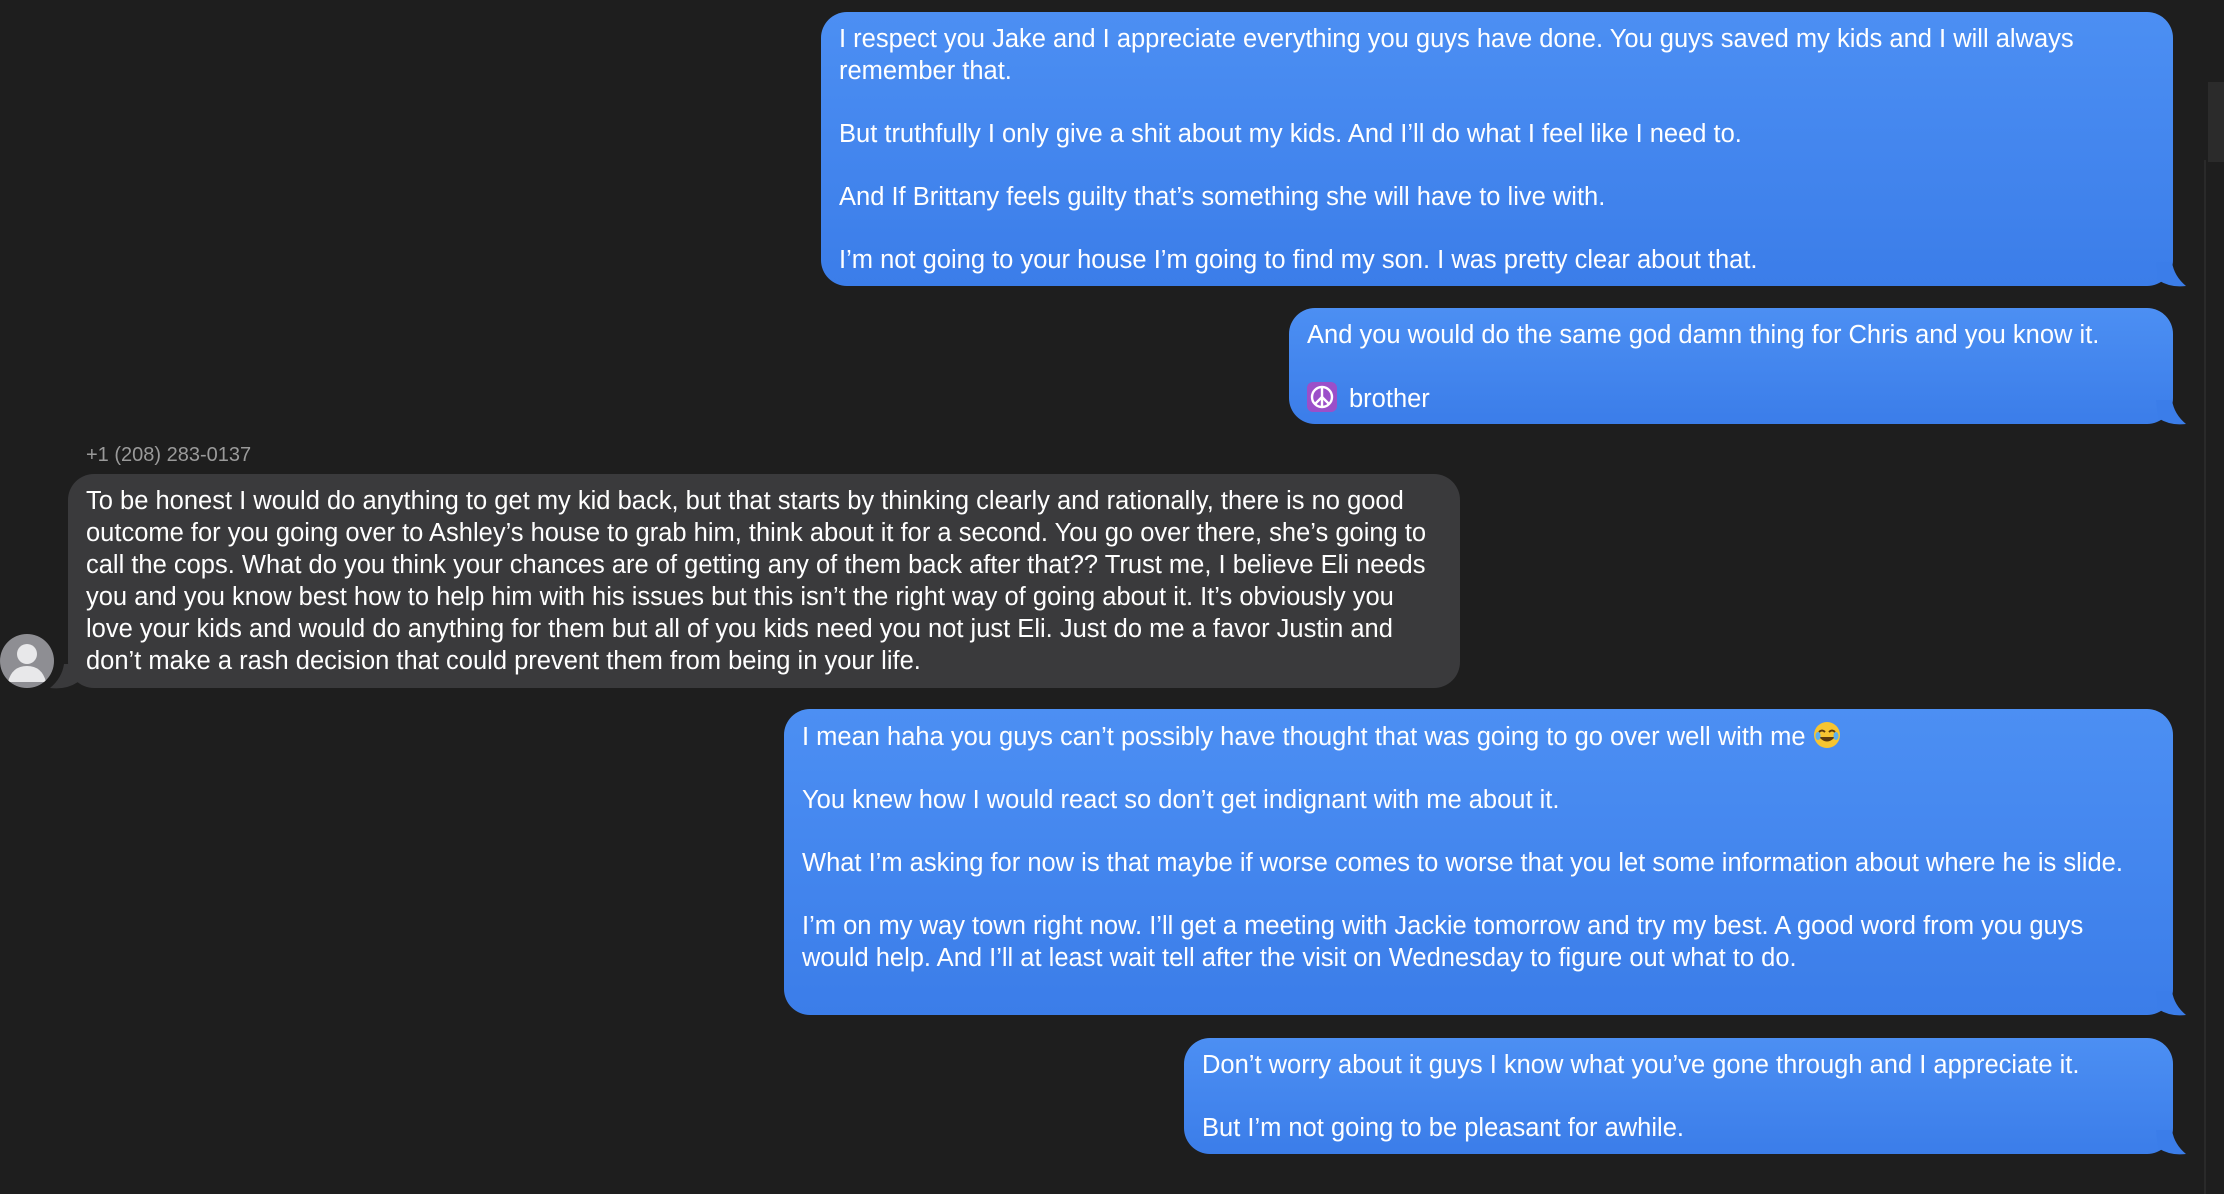 The height and width of the screenshot is (1194, 2224). I want to click on face-with-tears-of-joy-icon, so click(1827, 735).